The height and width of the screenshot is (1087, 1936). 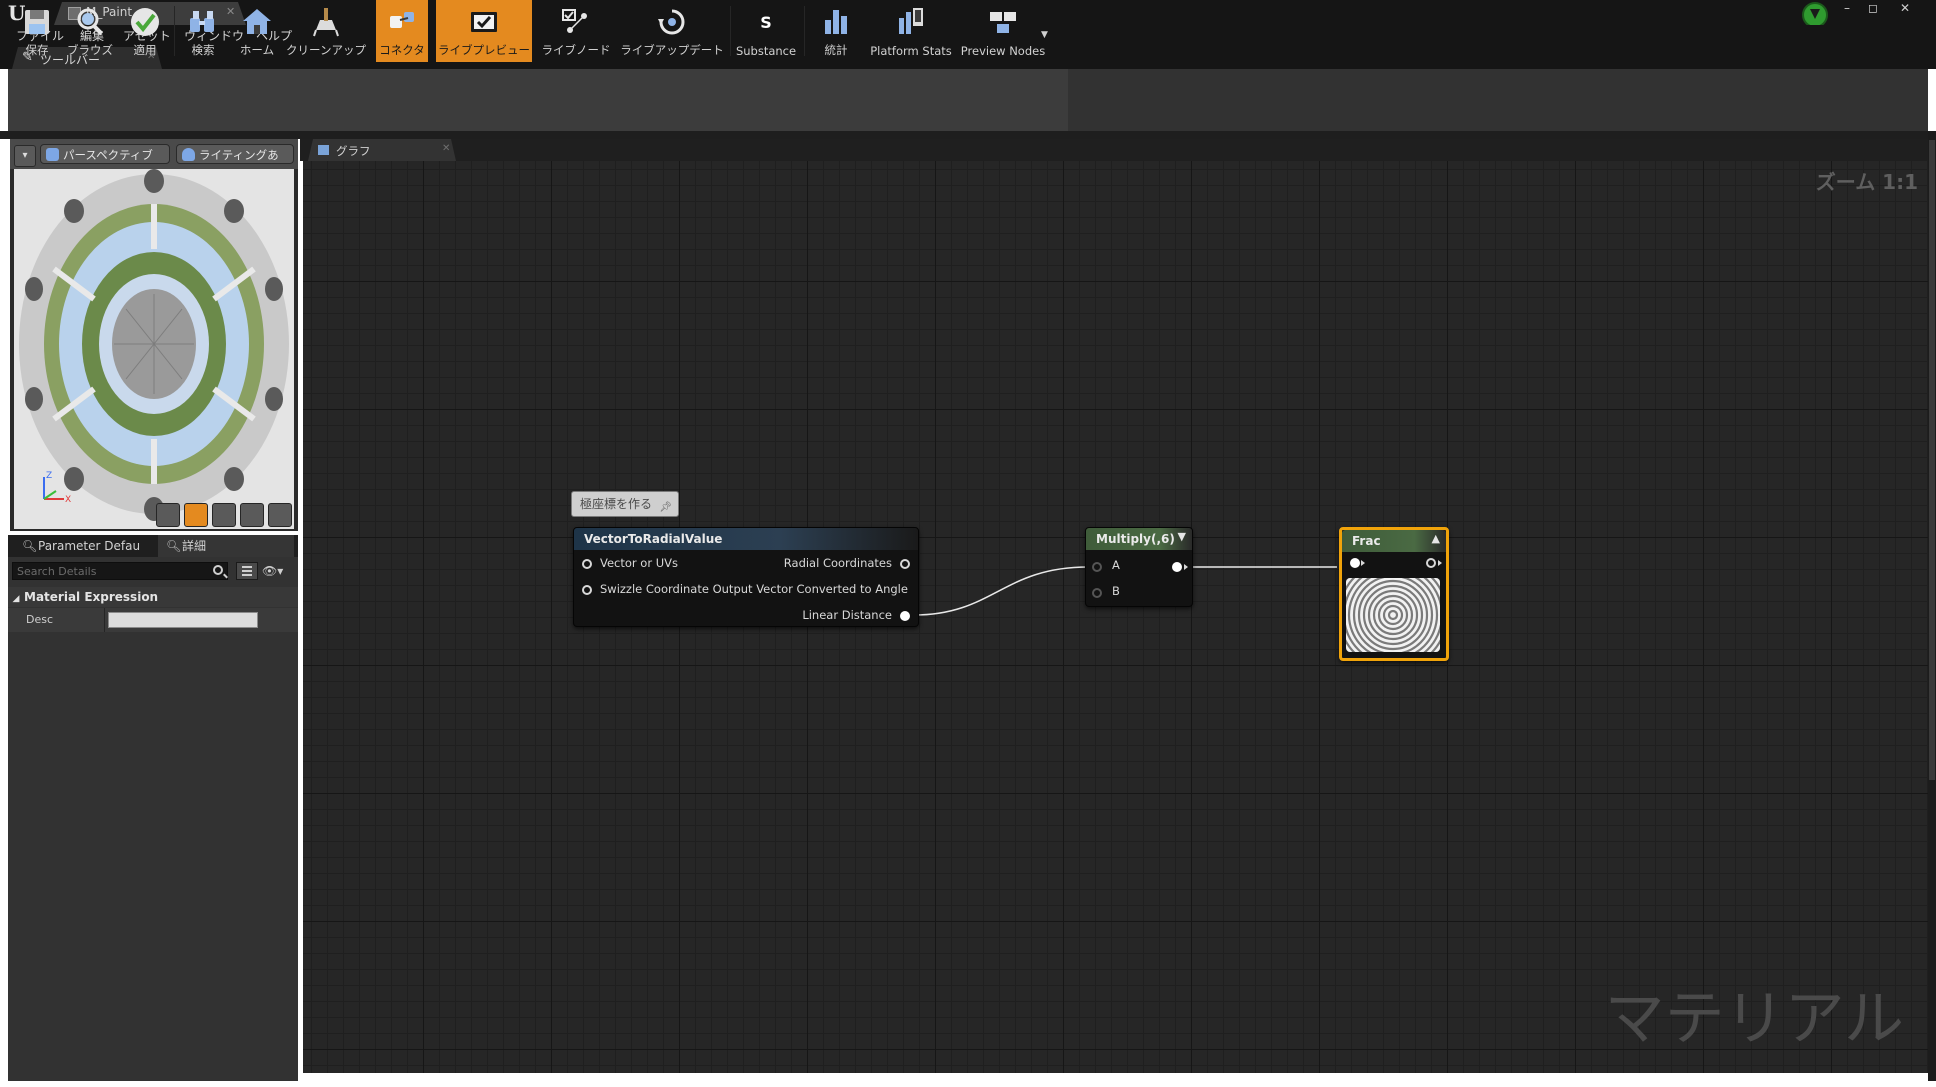 What do you see at coordinates (104, 620) in the screenshot?
I see `property-divider` at bounding box center [104, 620].